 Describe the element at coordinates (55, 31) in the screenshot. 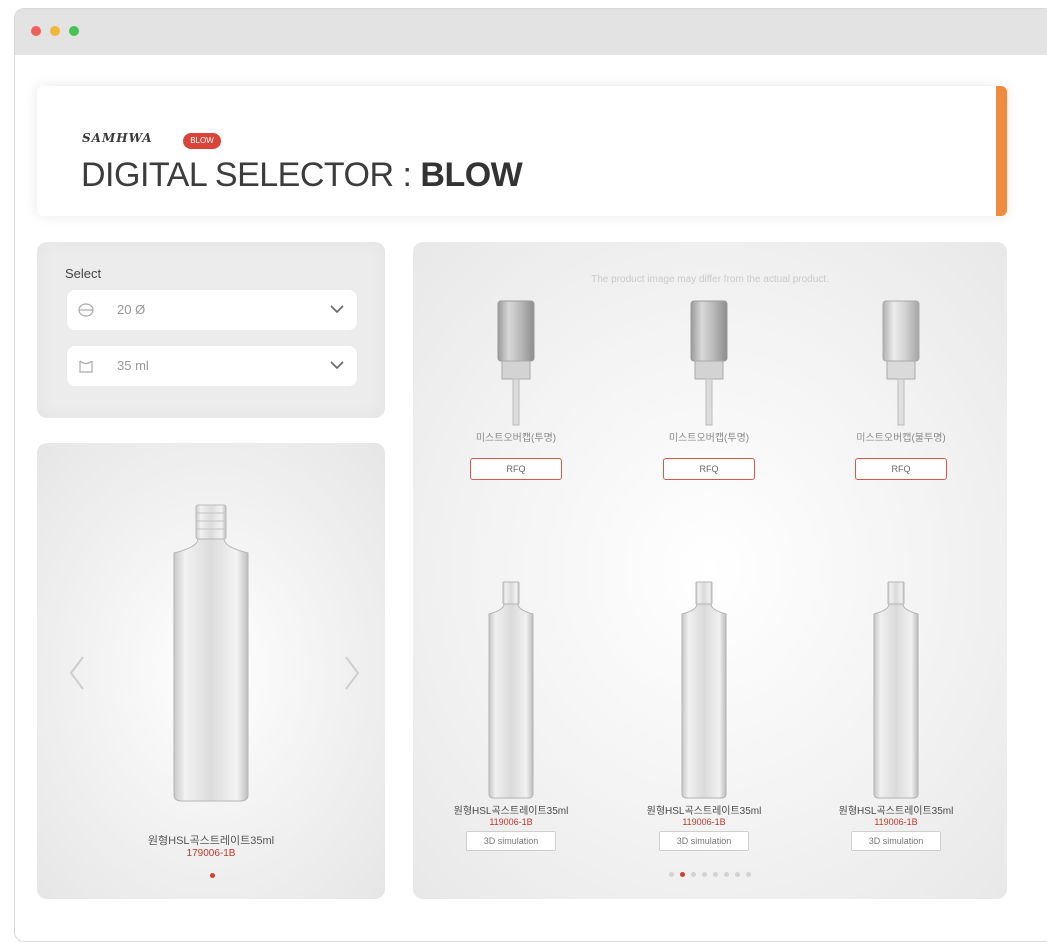

I see `minimize-window-button` at that location.